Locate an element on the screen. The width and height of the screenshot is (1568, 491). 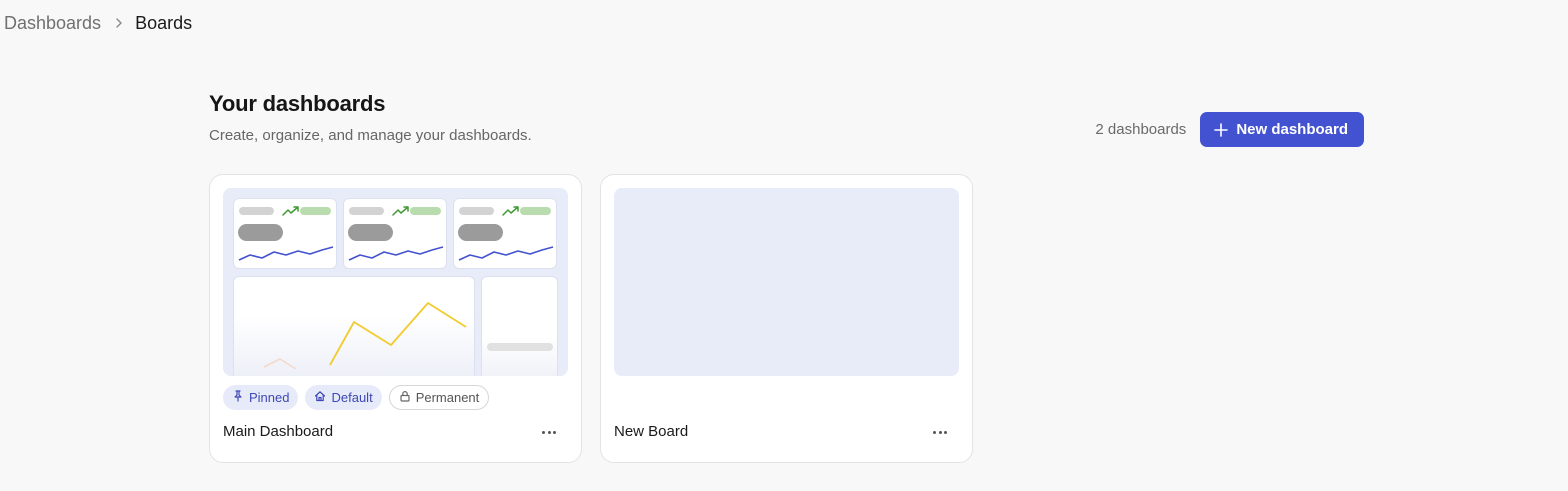
toolbar: 2 dashboards New dashboard is located at coordinates (1229, 129).